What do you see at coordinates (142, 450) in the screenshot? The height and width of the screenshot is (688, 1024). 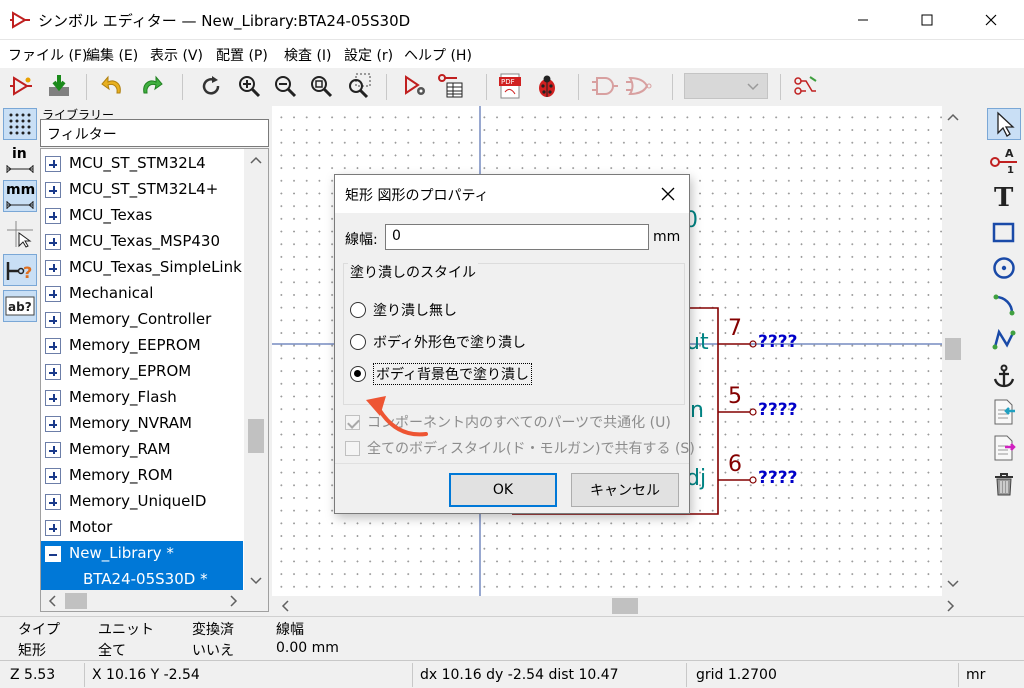 I see `library-tree-item: Memory_RAM` at bounding box center [142, 450].